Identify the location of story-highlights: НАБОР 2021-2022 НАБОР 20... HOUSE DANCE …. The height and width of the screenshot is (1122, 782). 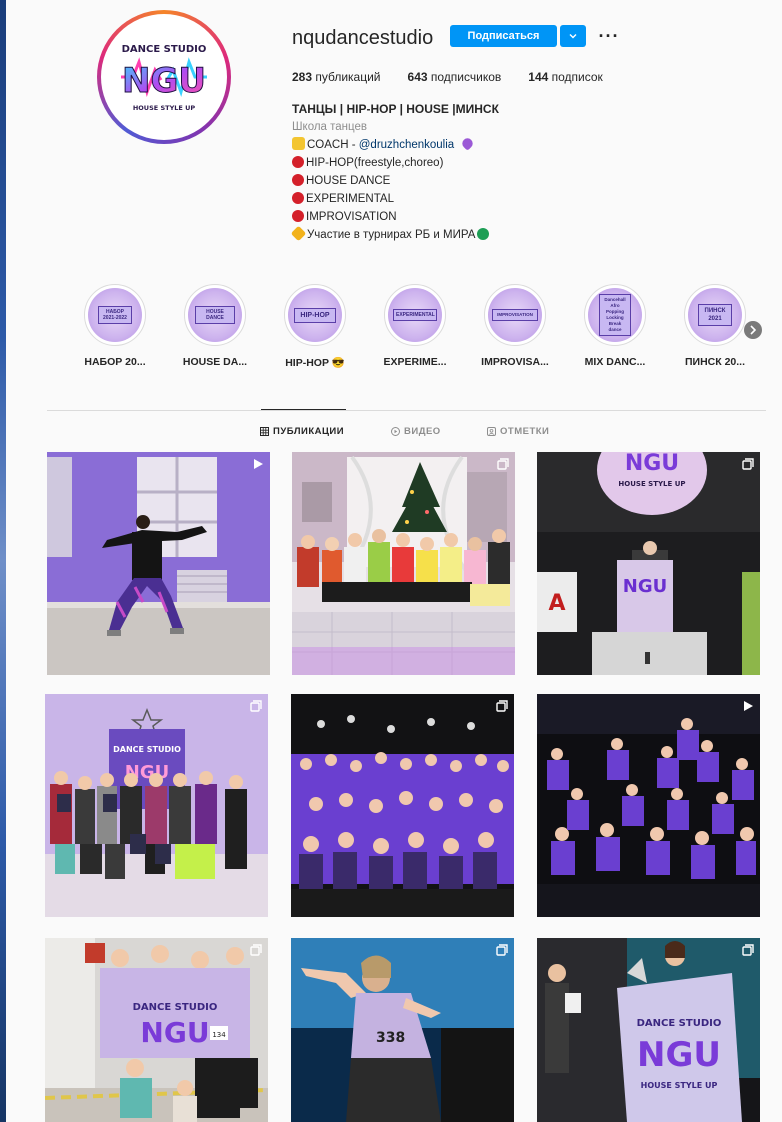
(414, 329).